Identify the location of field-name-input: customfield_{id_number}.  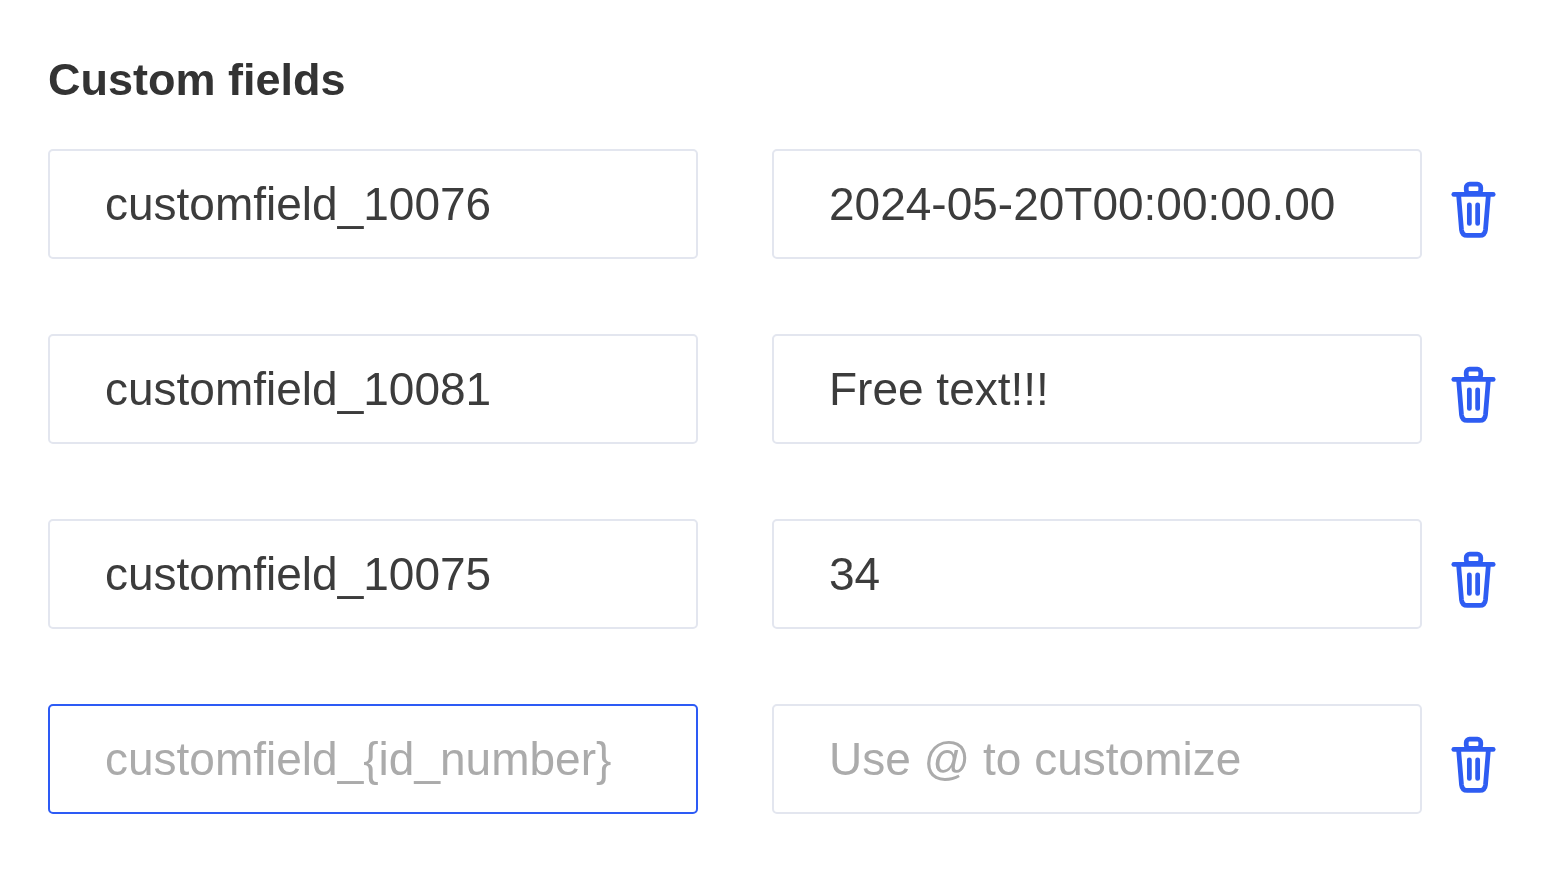
(373, 759).